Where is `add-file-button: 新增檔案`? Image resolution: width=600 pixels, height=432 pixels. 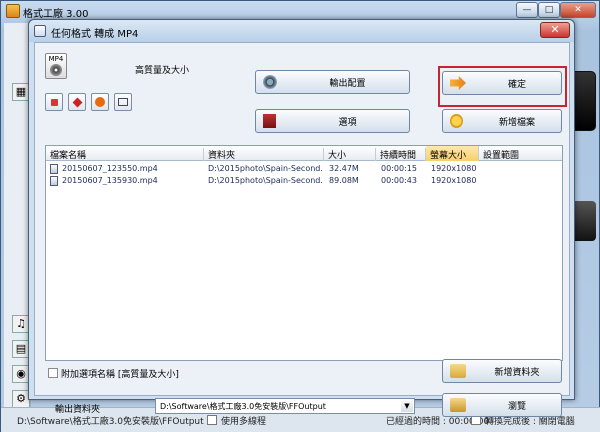 add-file-button: 新增檔案 is located at coordinates (502, 121).